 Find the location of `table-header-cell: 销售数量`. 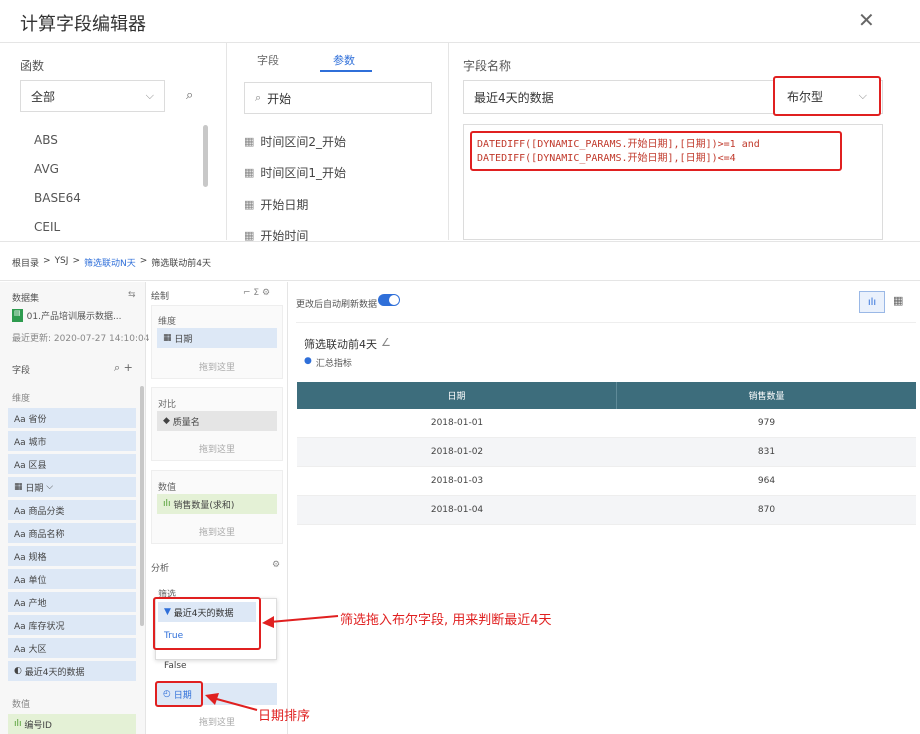

table-header-cell: 销售数量 is located at coordinates (766, 395).